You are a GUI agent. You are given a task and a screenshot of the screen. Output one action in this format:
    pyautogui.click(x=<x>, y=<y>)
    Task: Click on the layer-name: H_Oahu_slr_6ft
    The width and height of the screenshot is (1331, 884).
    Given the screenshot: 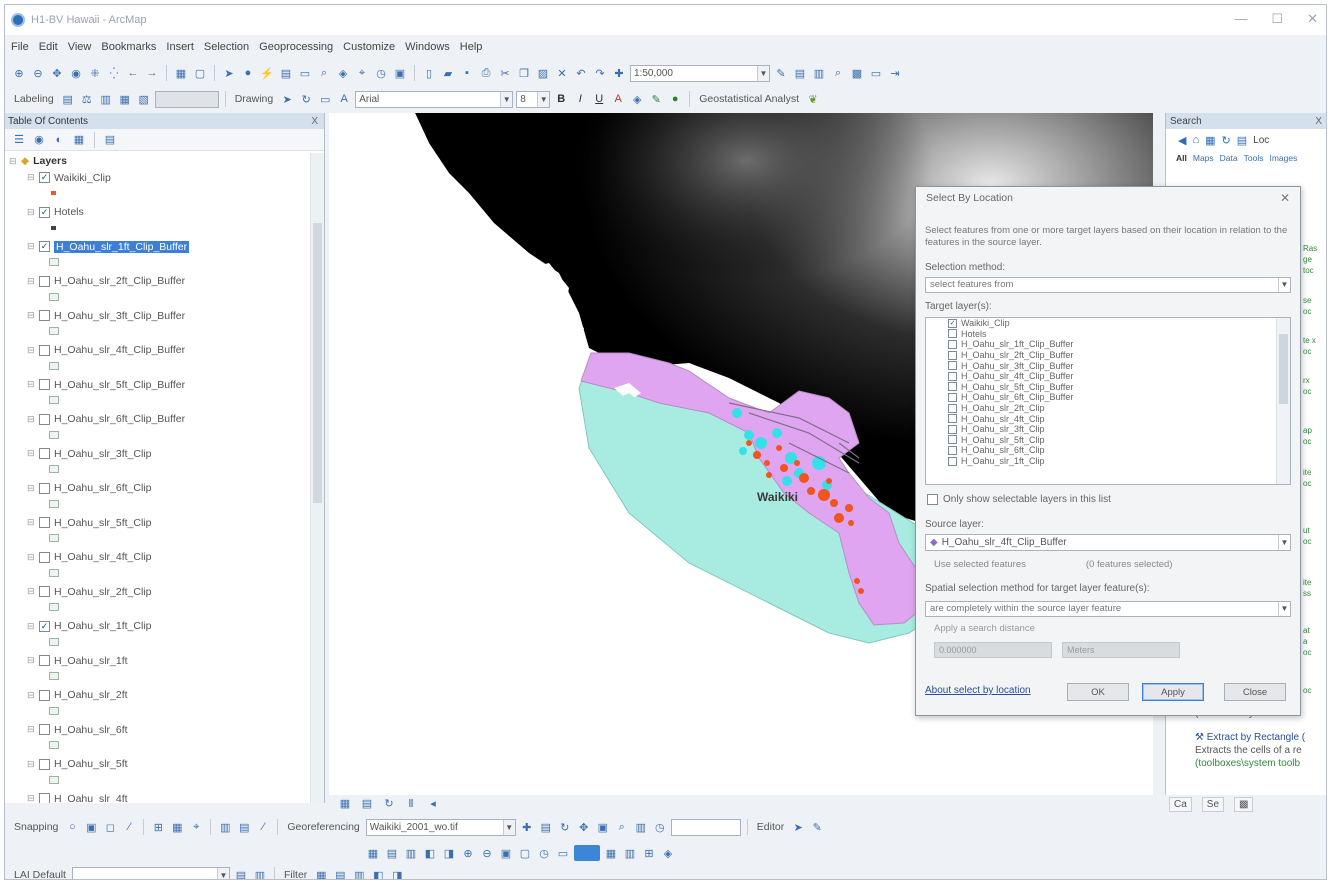 What is the action you would take?
    pyautogui.click(x=91, y=730)
    